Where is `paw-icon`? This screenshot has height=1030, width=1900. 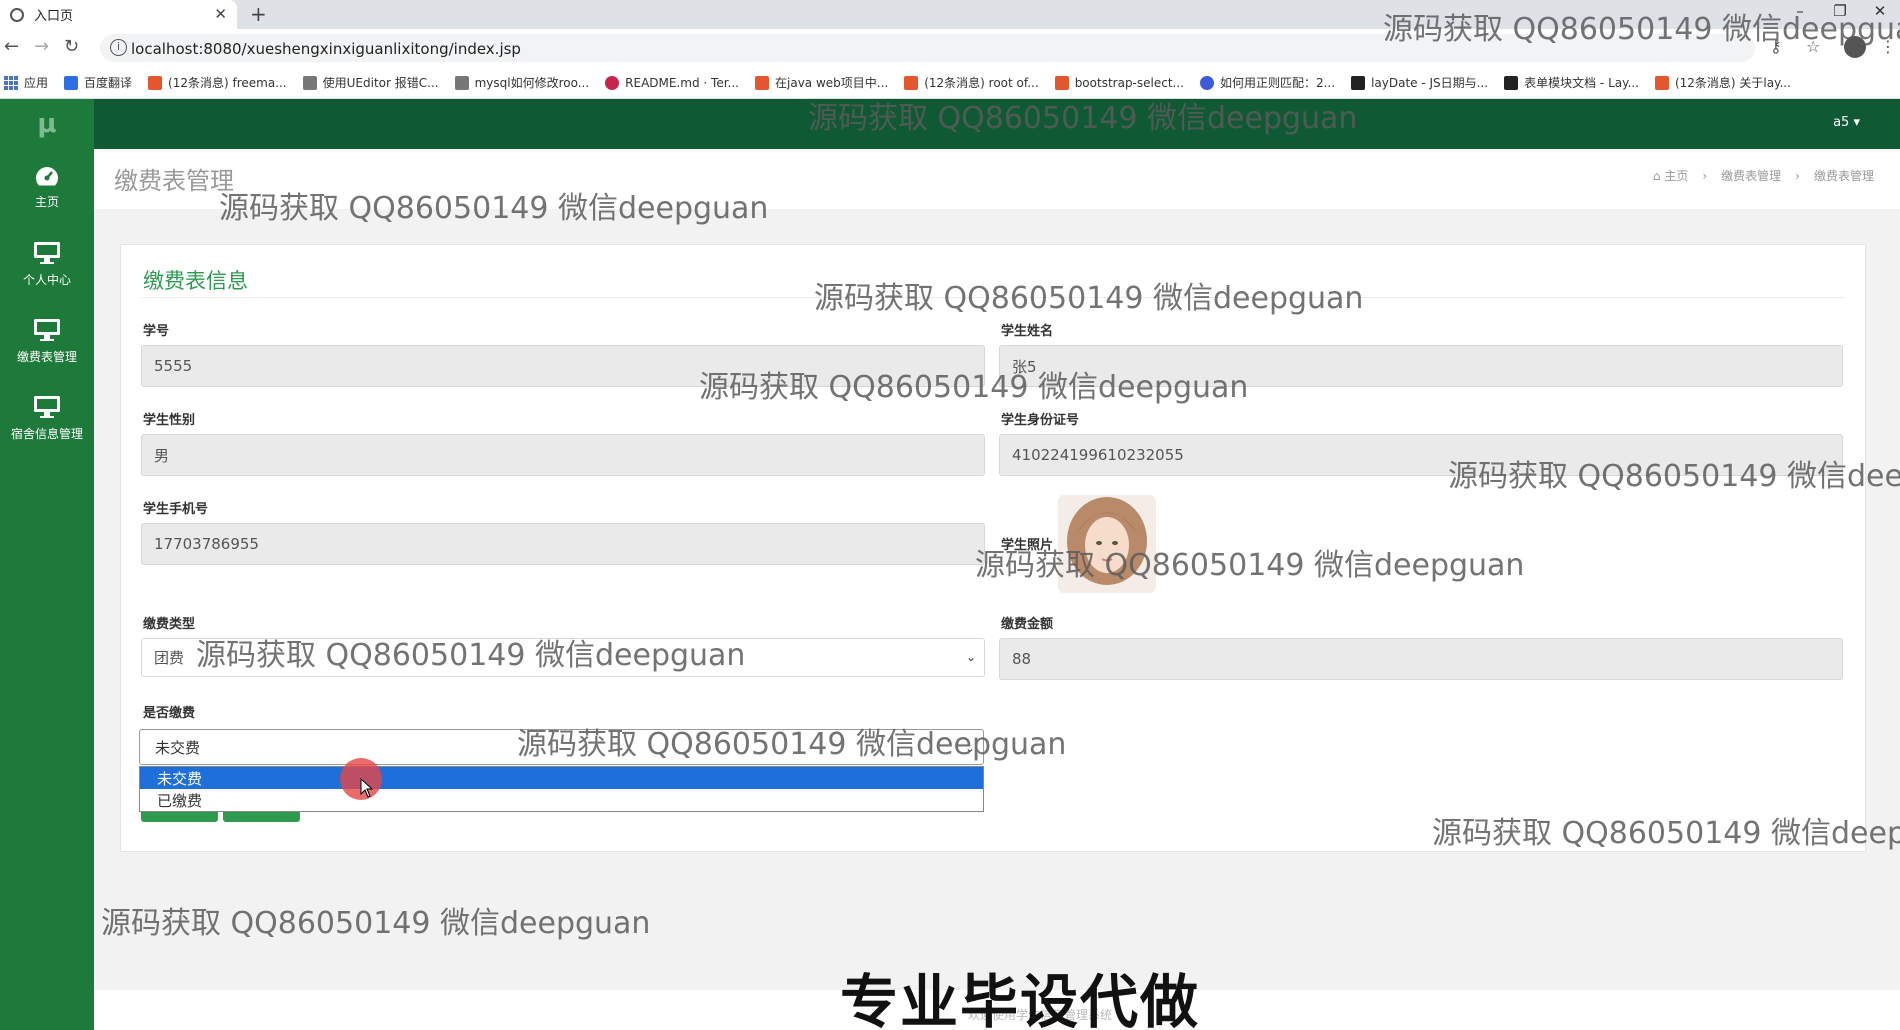 paw-icon is located at coordinates (1206, 82).